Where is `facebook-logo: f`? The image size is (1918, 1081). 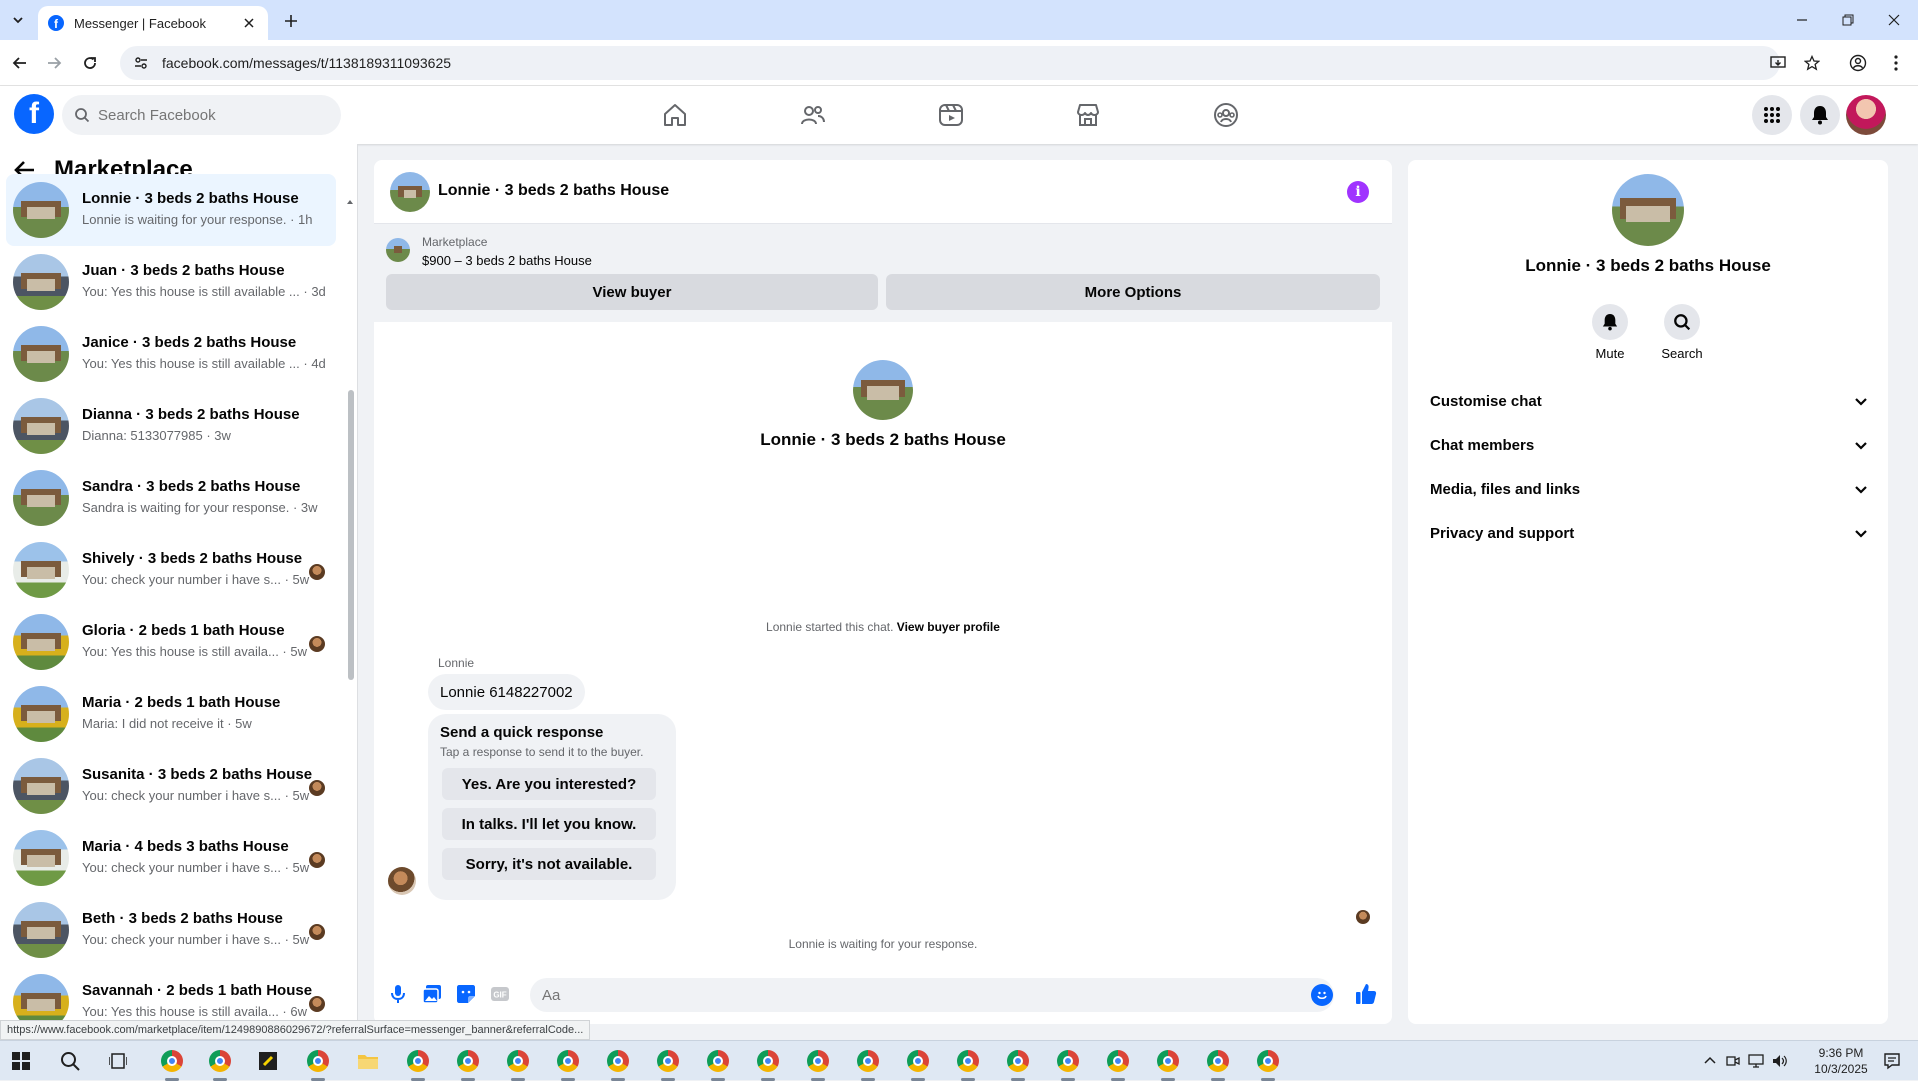 facebook-logo: f is located at coordinates (34, 114).